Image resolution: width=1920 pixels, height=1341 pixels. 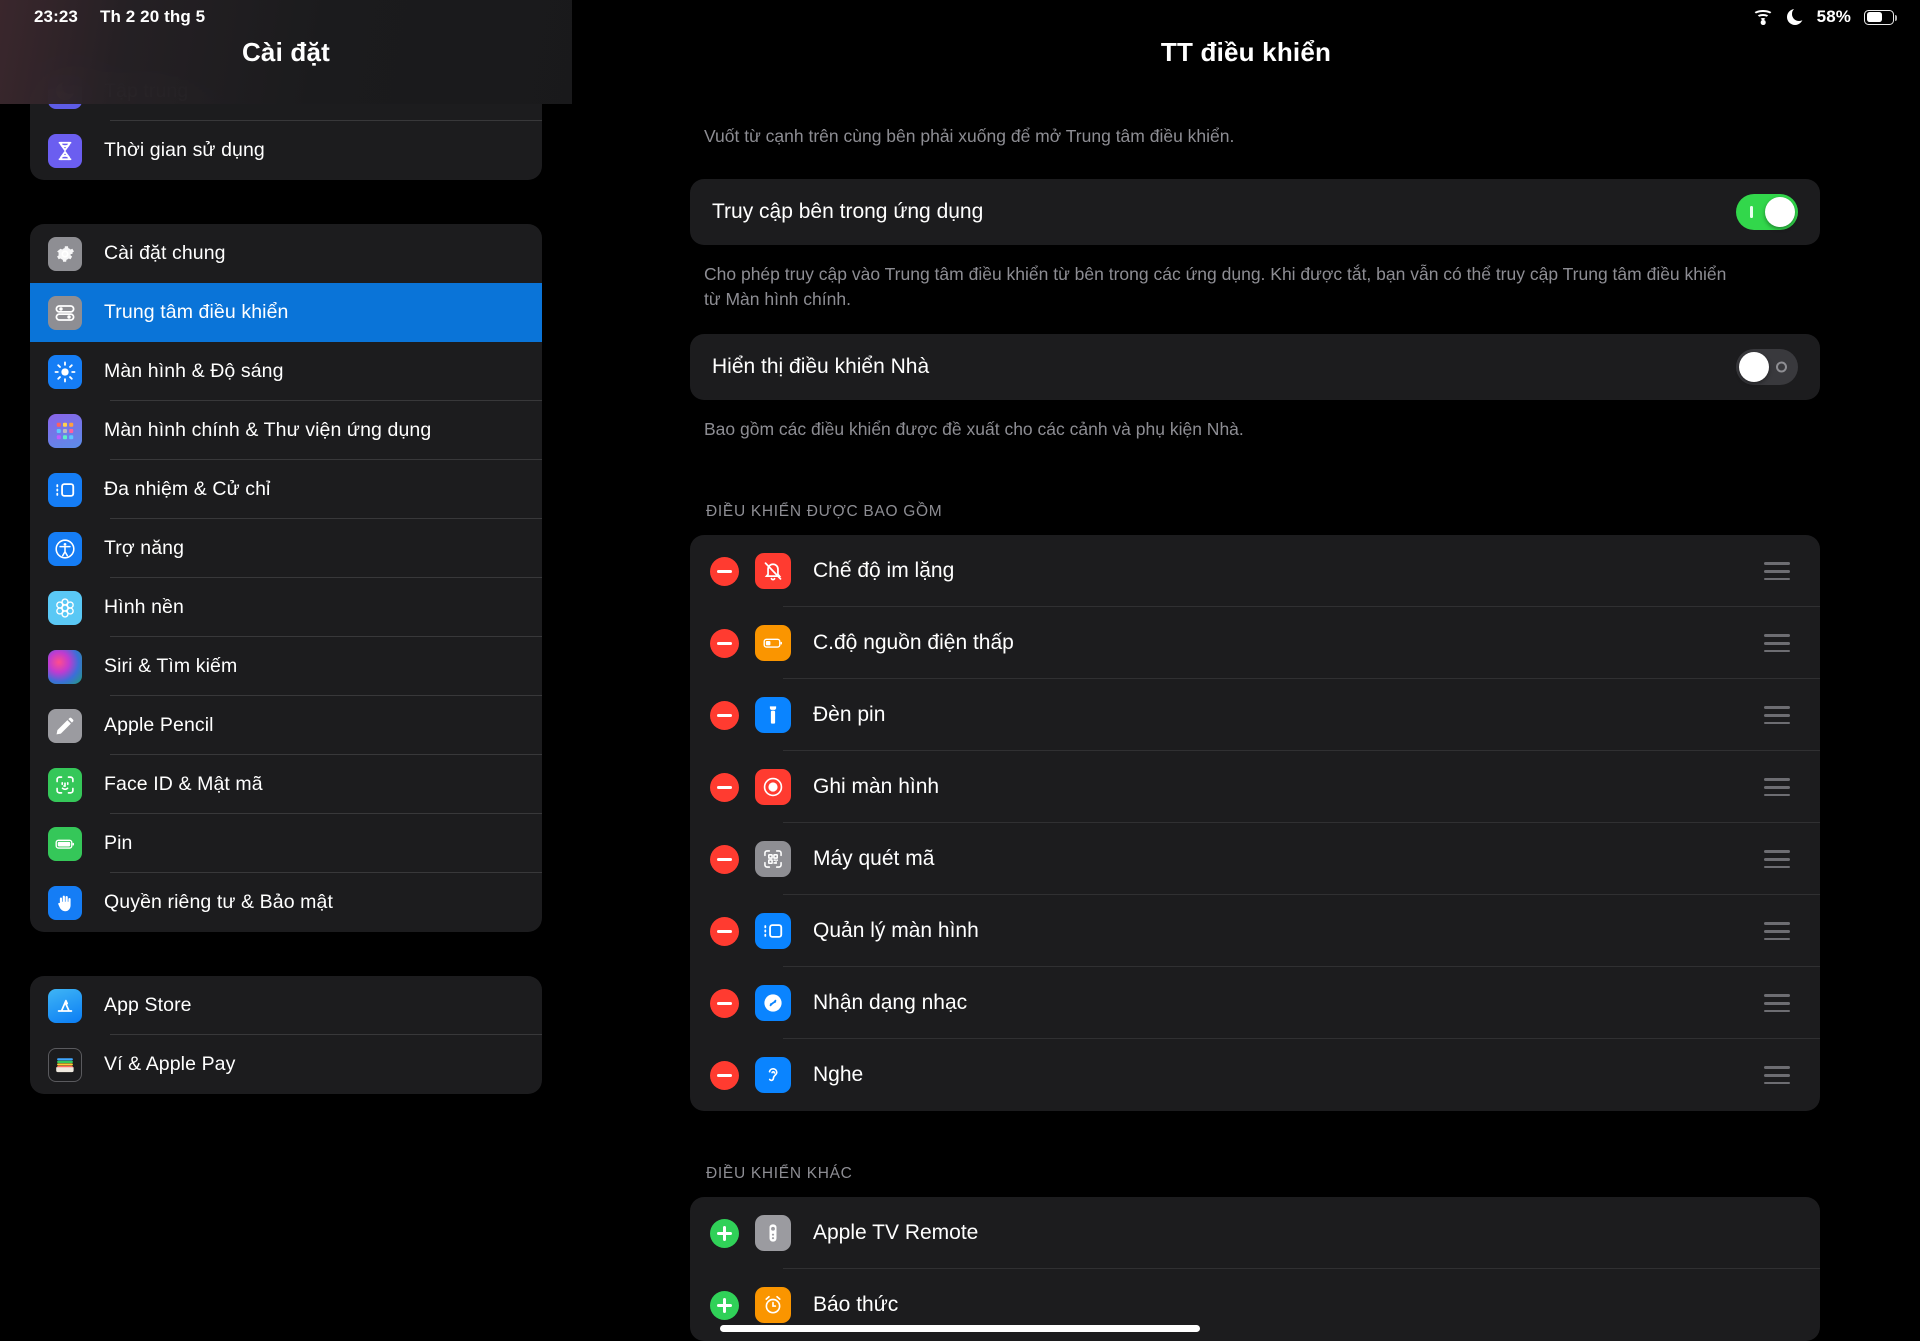 What do you see at coordinates (286, 51) in the screenshot?
I see `sidebar-title: Cài đặt` at bounding box center [286, 51].